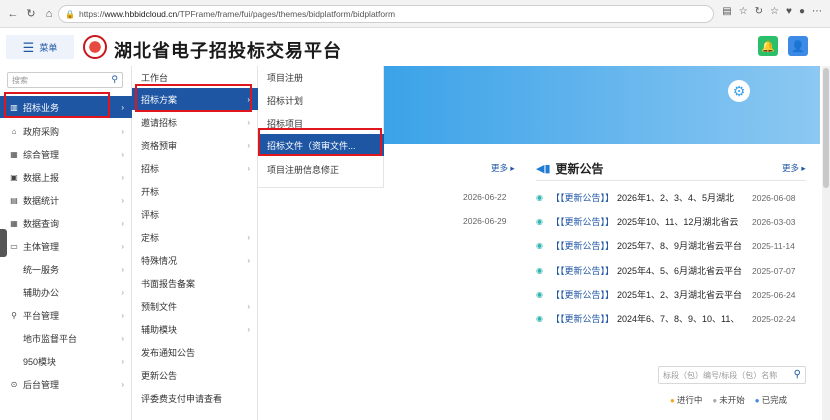 This screenshot has height=420, width=830. Describe the element at coordinates (321, 169) in the screenshot. I see `submenu3-item-register-fix: 项目注册信息修正` at that location.